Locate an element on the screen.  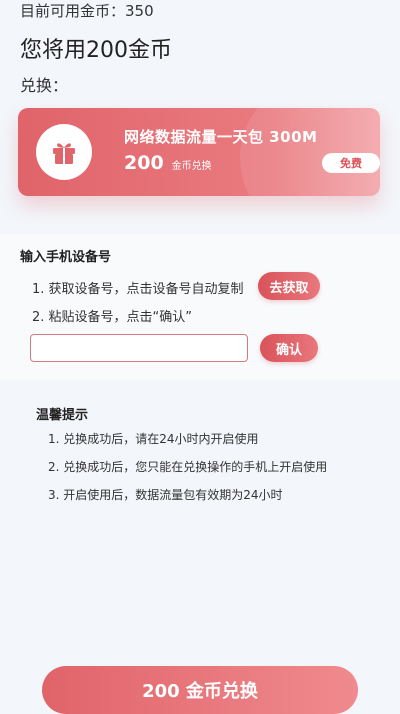
product-title: 网络数据流量一天包 300M is located at coordinates (221, 137).